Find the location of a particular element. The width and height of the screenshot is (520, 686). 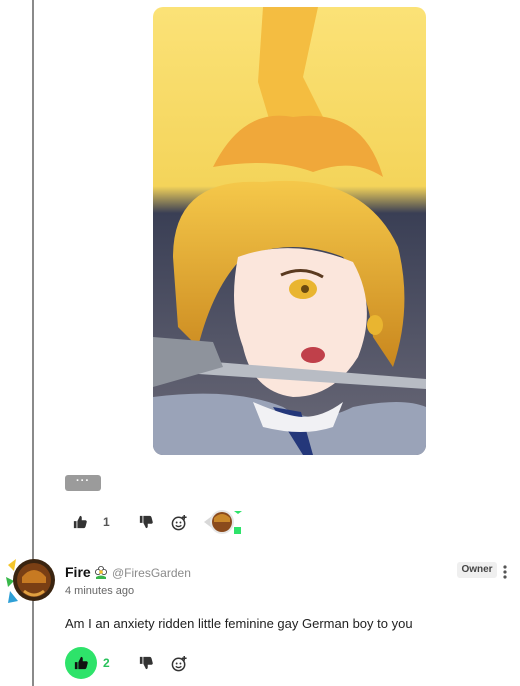

kebab-menu-icon is located at coordinates (505, 572).